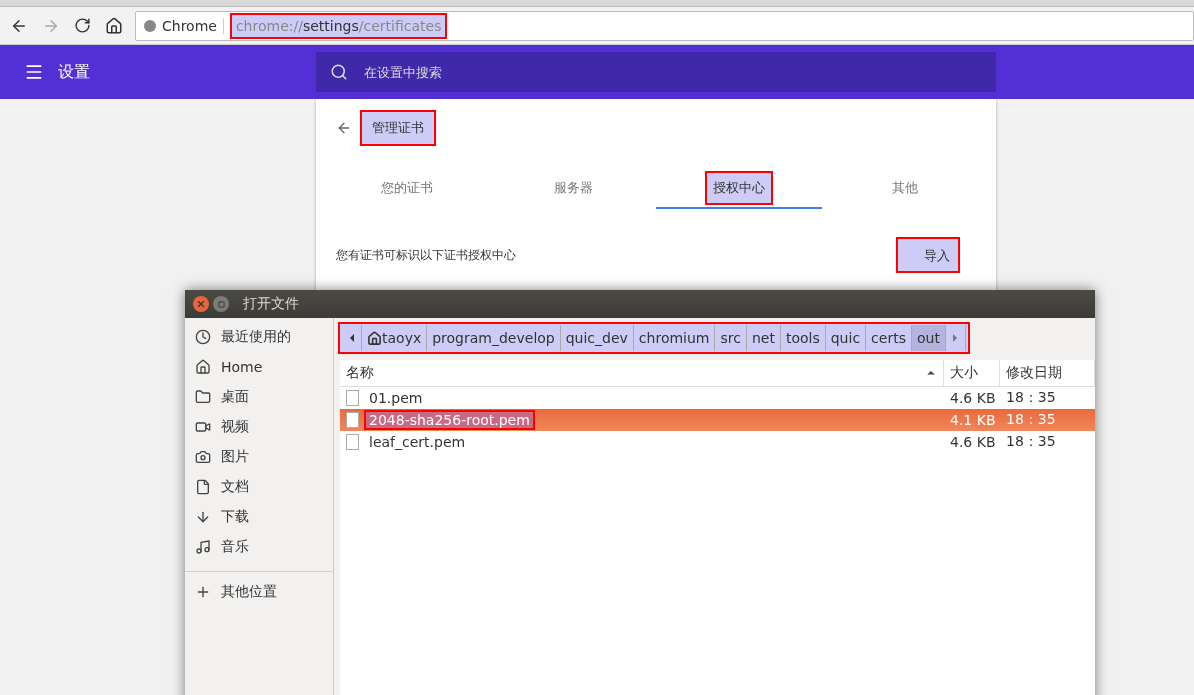 Image resolution: width=1194 pixels, height=695 pixels. What do you see at coordinates (271, 304) in the screenshot?
I see `dialog-title: 打开文件` at bounding box center [271, 304].